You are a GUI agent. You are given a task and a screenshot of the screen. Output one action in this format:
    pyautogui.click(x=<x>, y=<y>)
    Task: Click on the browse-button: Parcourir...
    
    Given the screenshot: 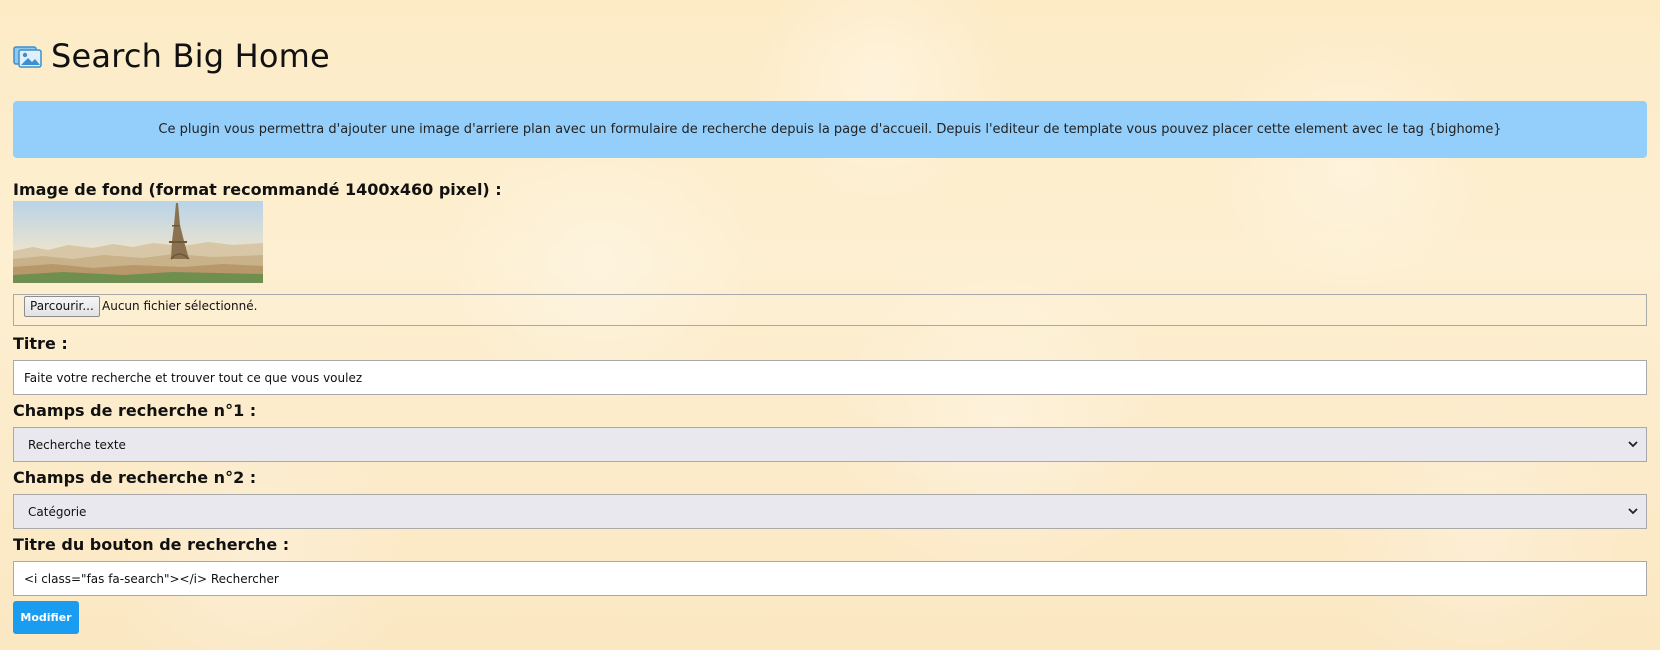 What is the action you would take?
    pyautogui.click(x=62, y=306)
    